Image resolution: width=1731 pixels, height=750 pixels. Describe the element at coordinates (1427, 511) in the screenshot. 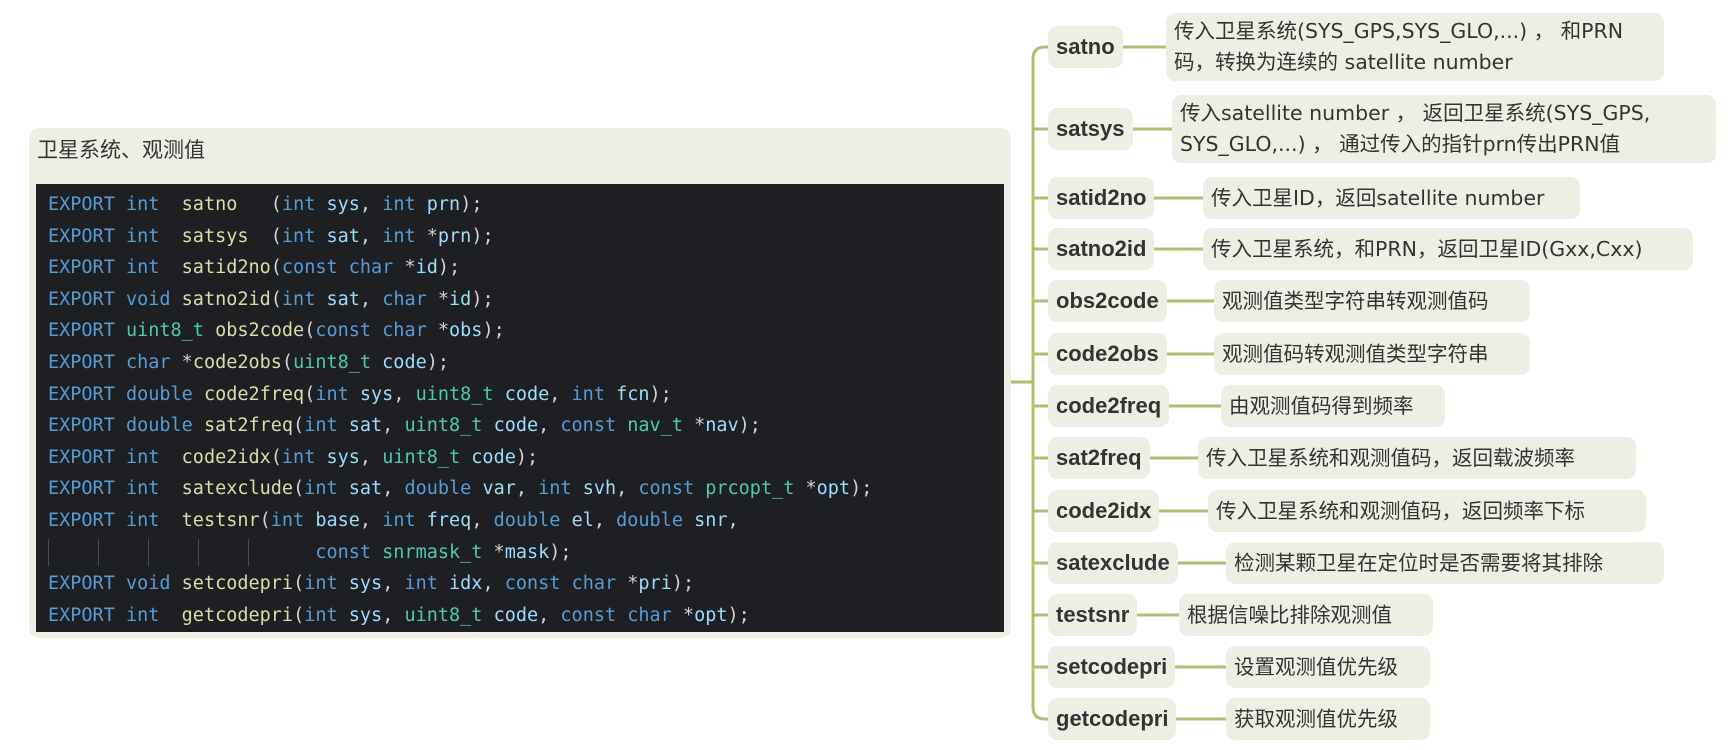

I see `node-desc-code2idx: 传入卫星系统和观测值码，返回频率下标` at that location.